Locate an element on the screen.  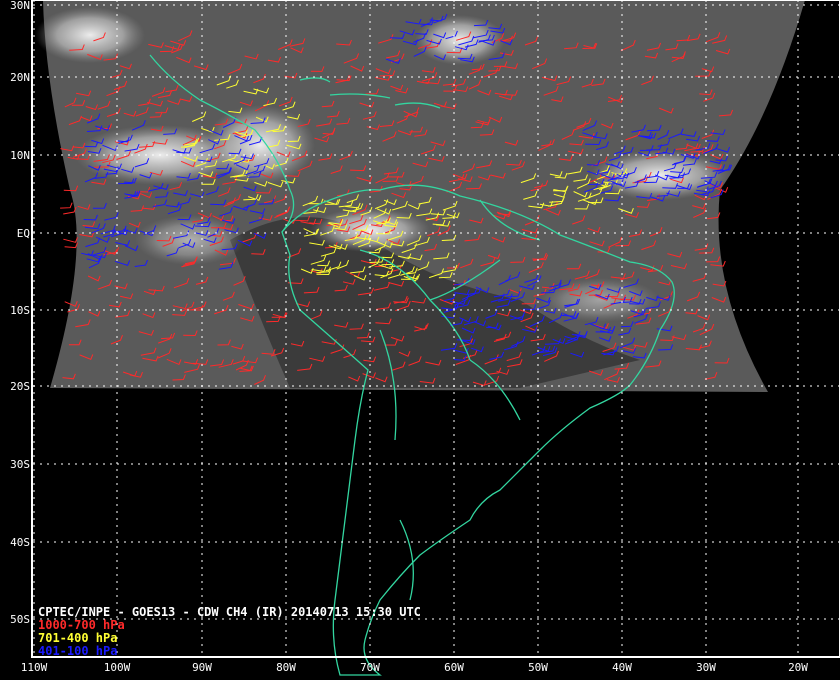
lon-label: 30W is located at coordinates (706, 667).